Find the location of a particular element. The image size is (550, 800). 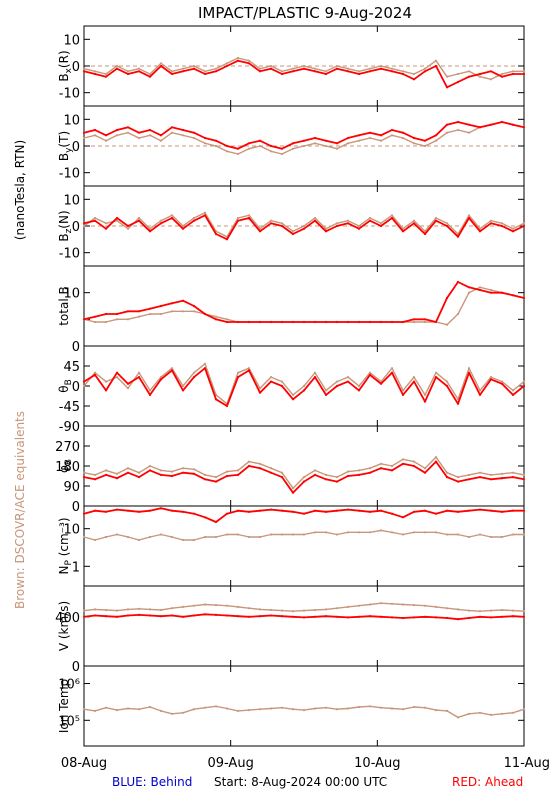

y-axis-label: V (km/s) is located at coordinates (64, 626).